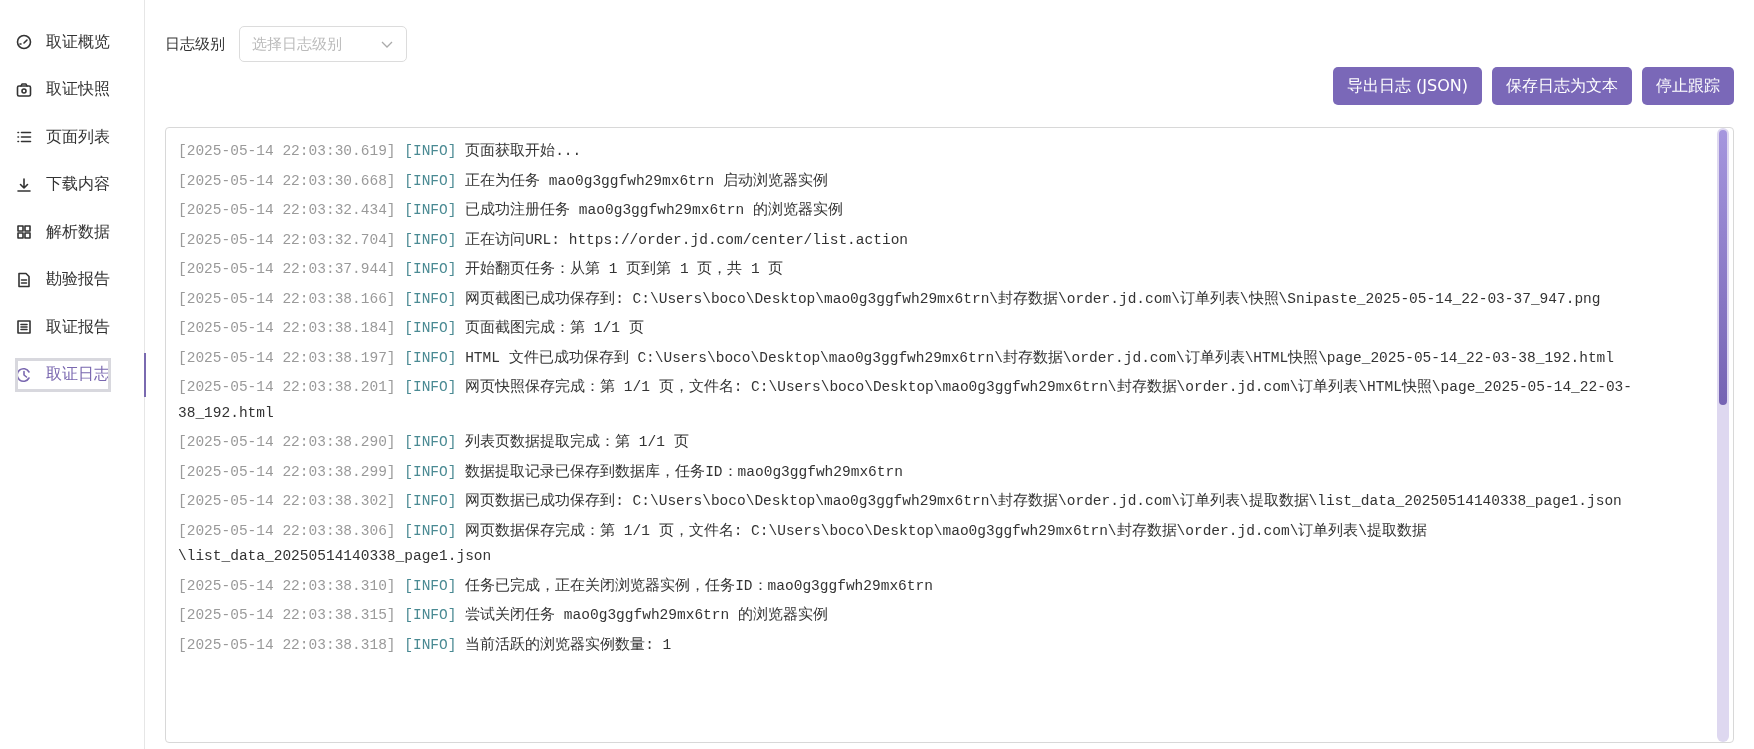 The height and width of the screenshot is (749, 1754). I want to click on list-icon, so click(24, 137).